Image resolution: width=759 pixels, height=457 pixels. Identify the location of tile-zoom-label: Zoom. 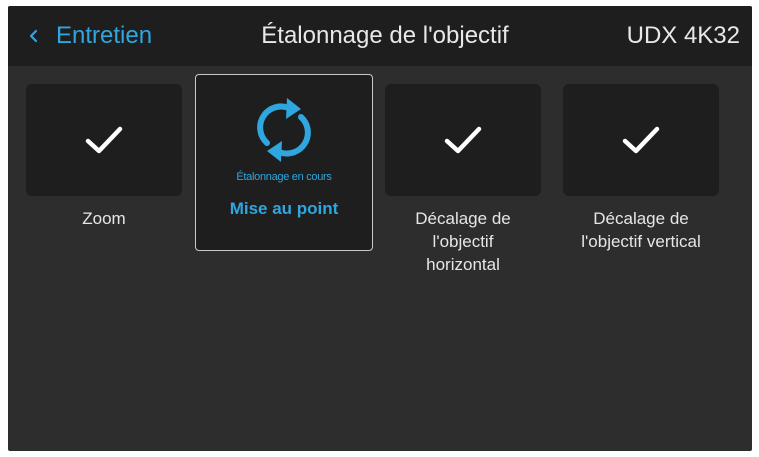
(104, 218).